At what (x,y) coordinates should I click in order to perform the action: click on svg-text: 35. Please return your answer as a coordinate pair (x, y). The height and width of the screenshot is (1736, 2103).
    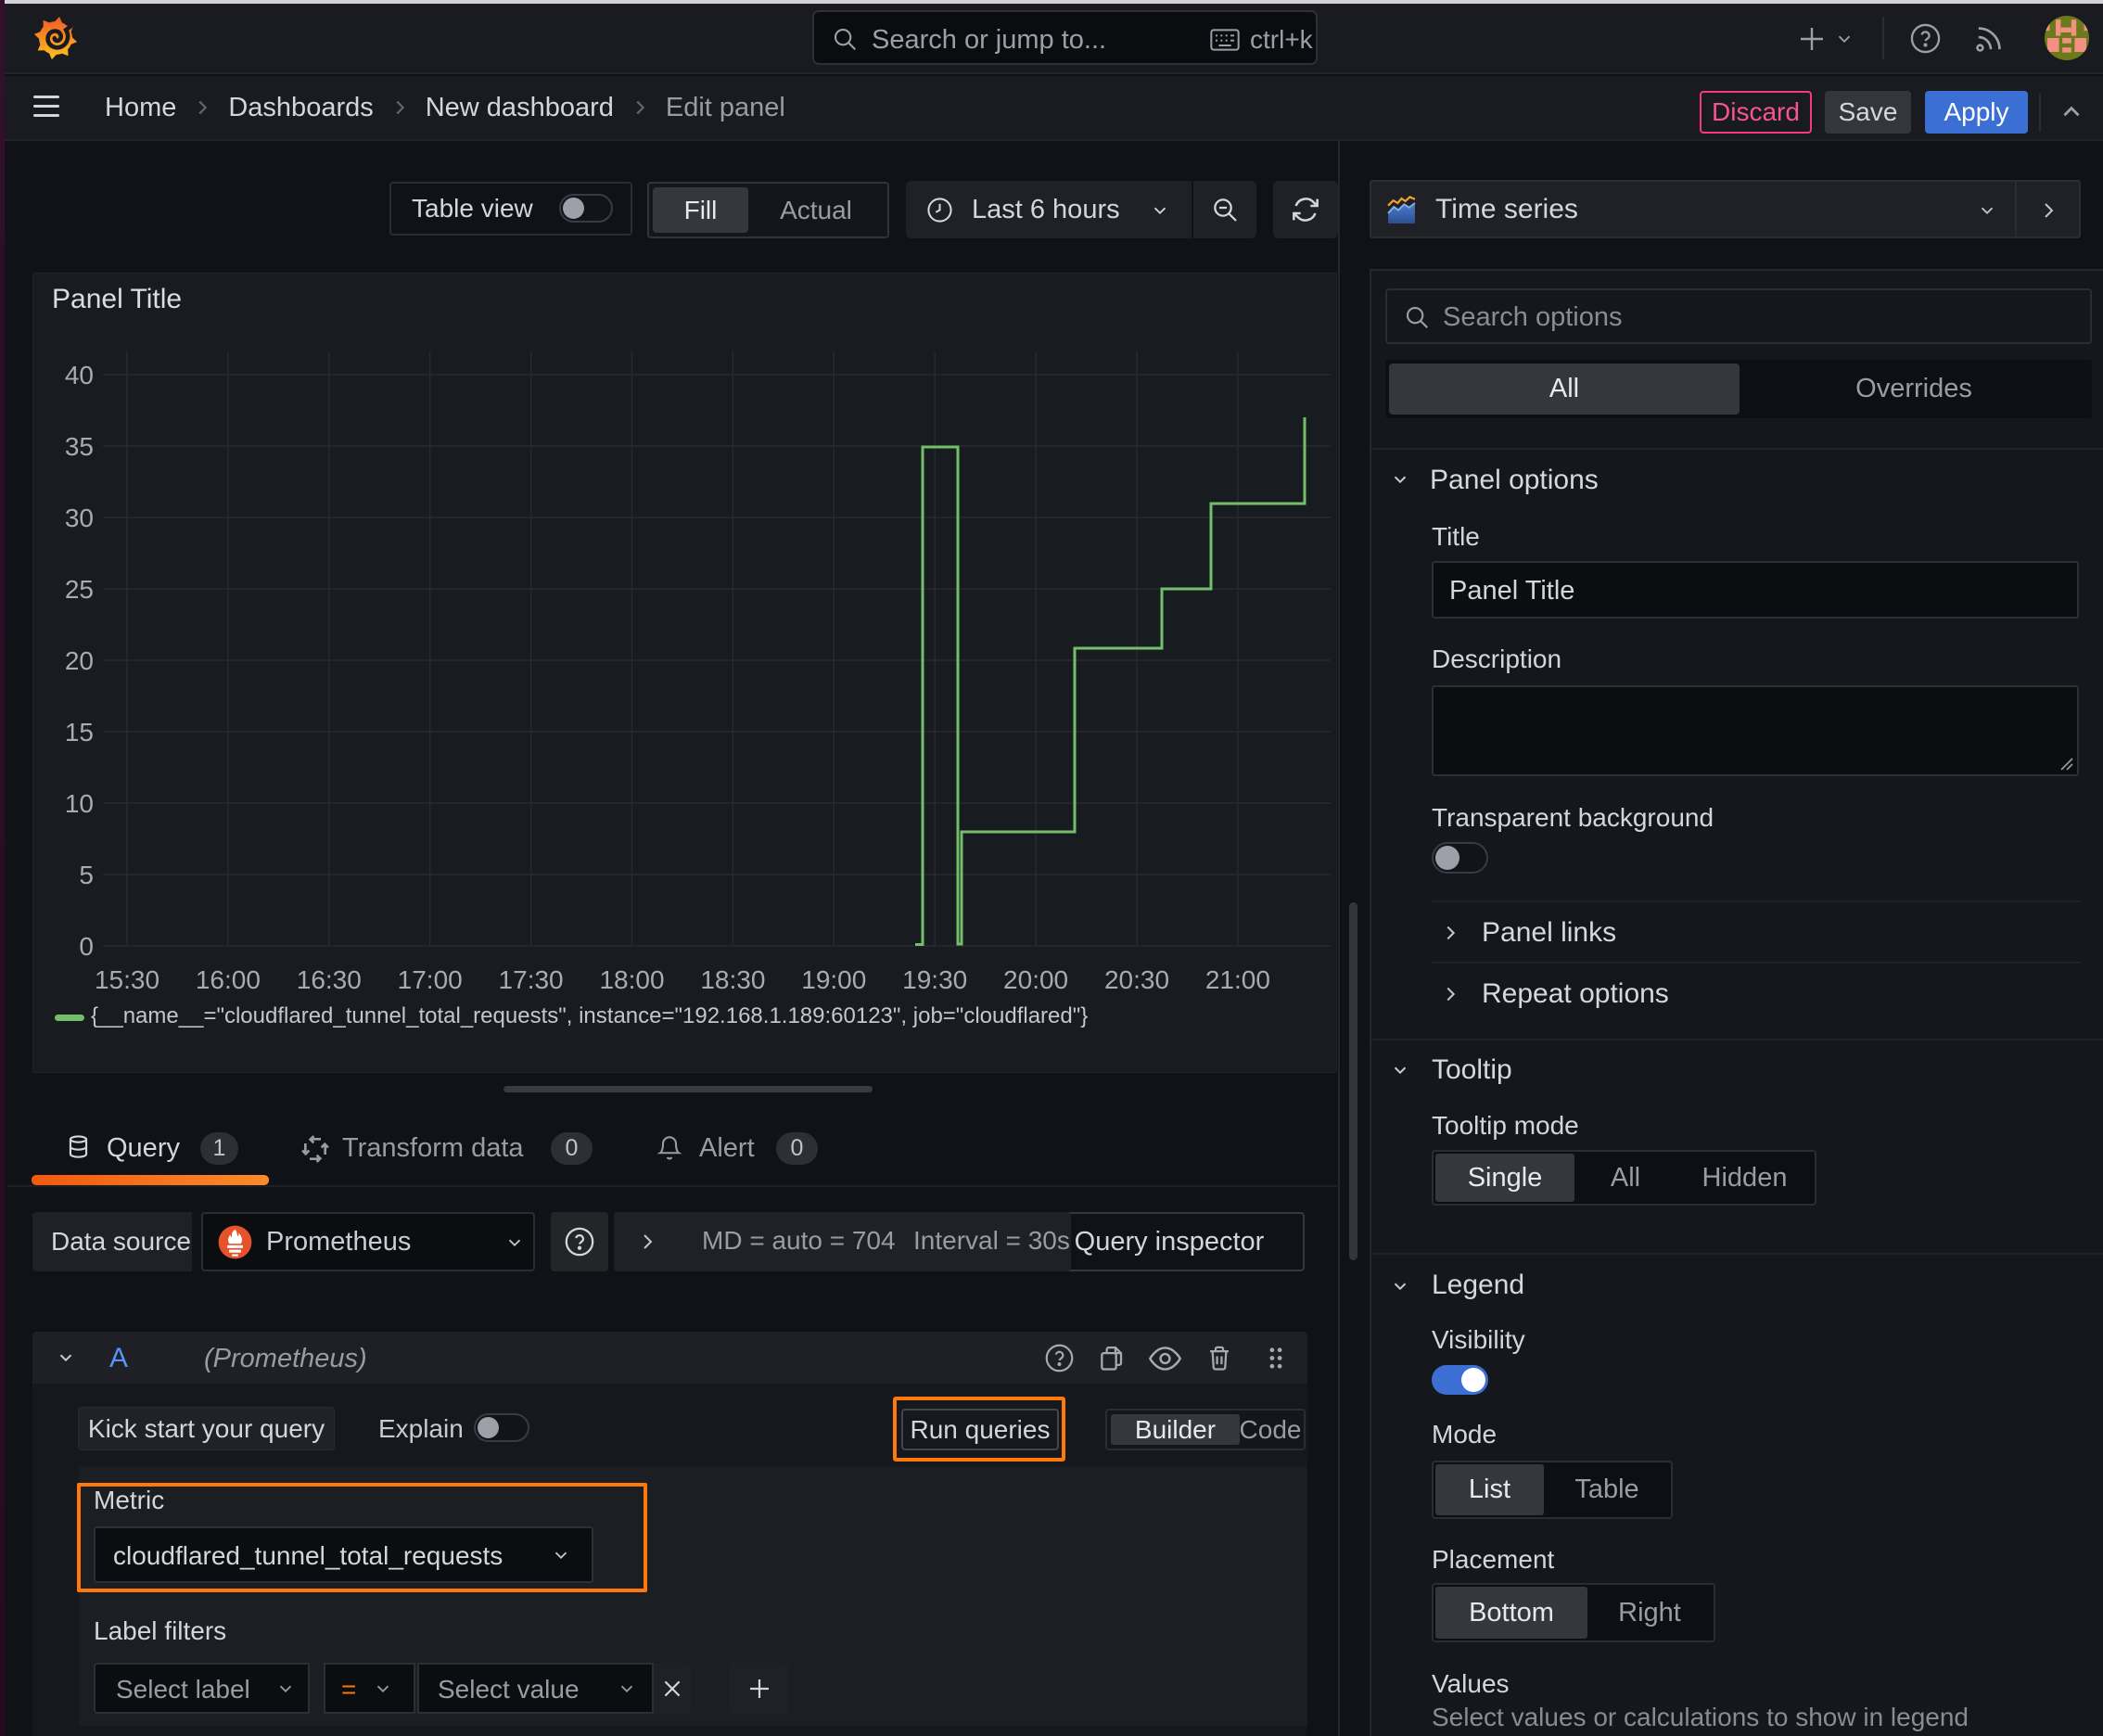
    Looking at the image, I should click on (79, 446).